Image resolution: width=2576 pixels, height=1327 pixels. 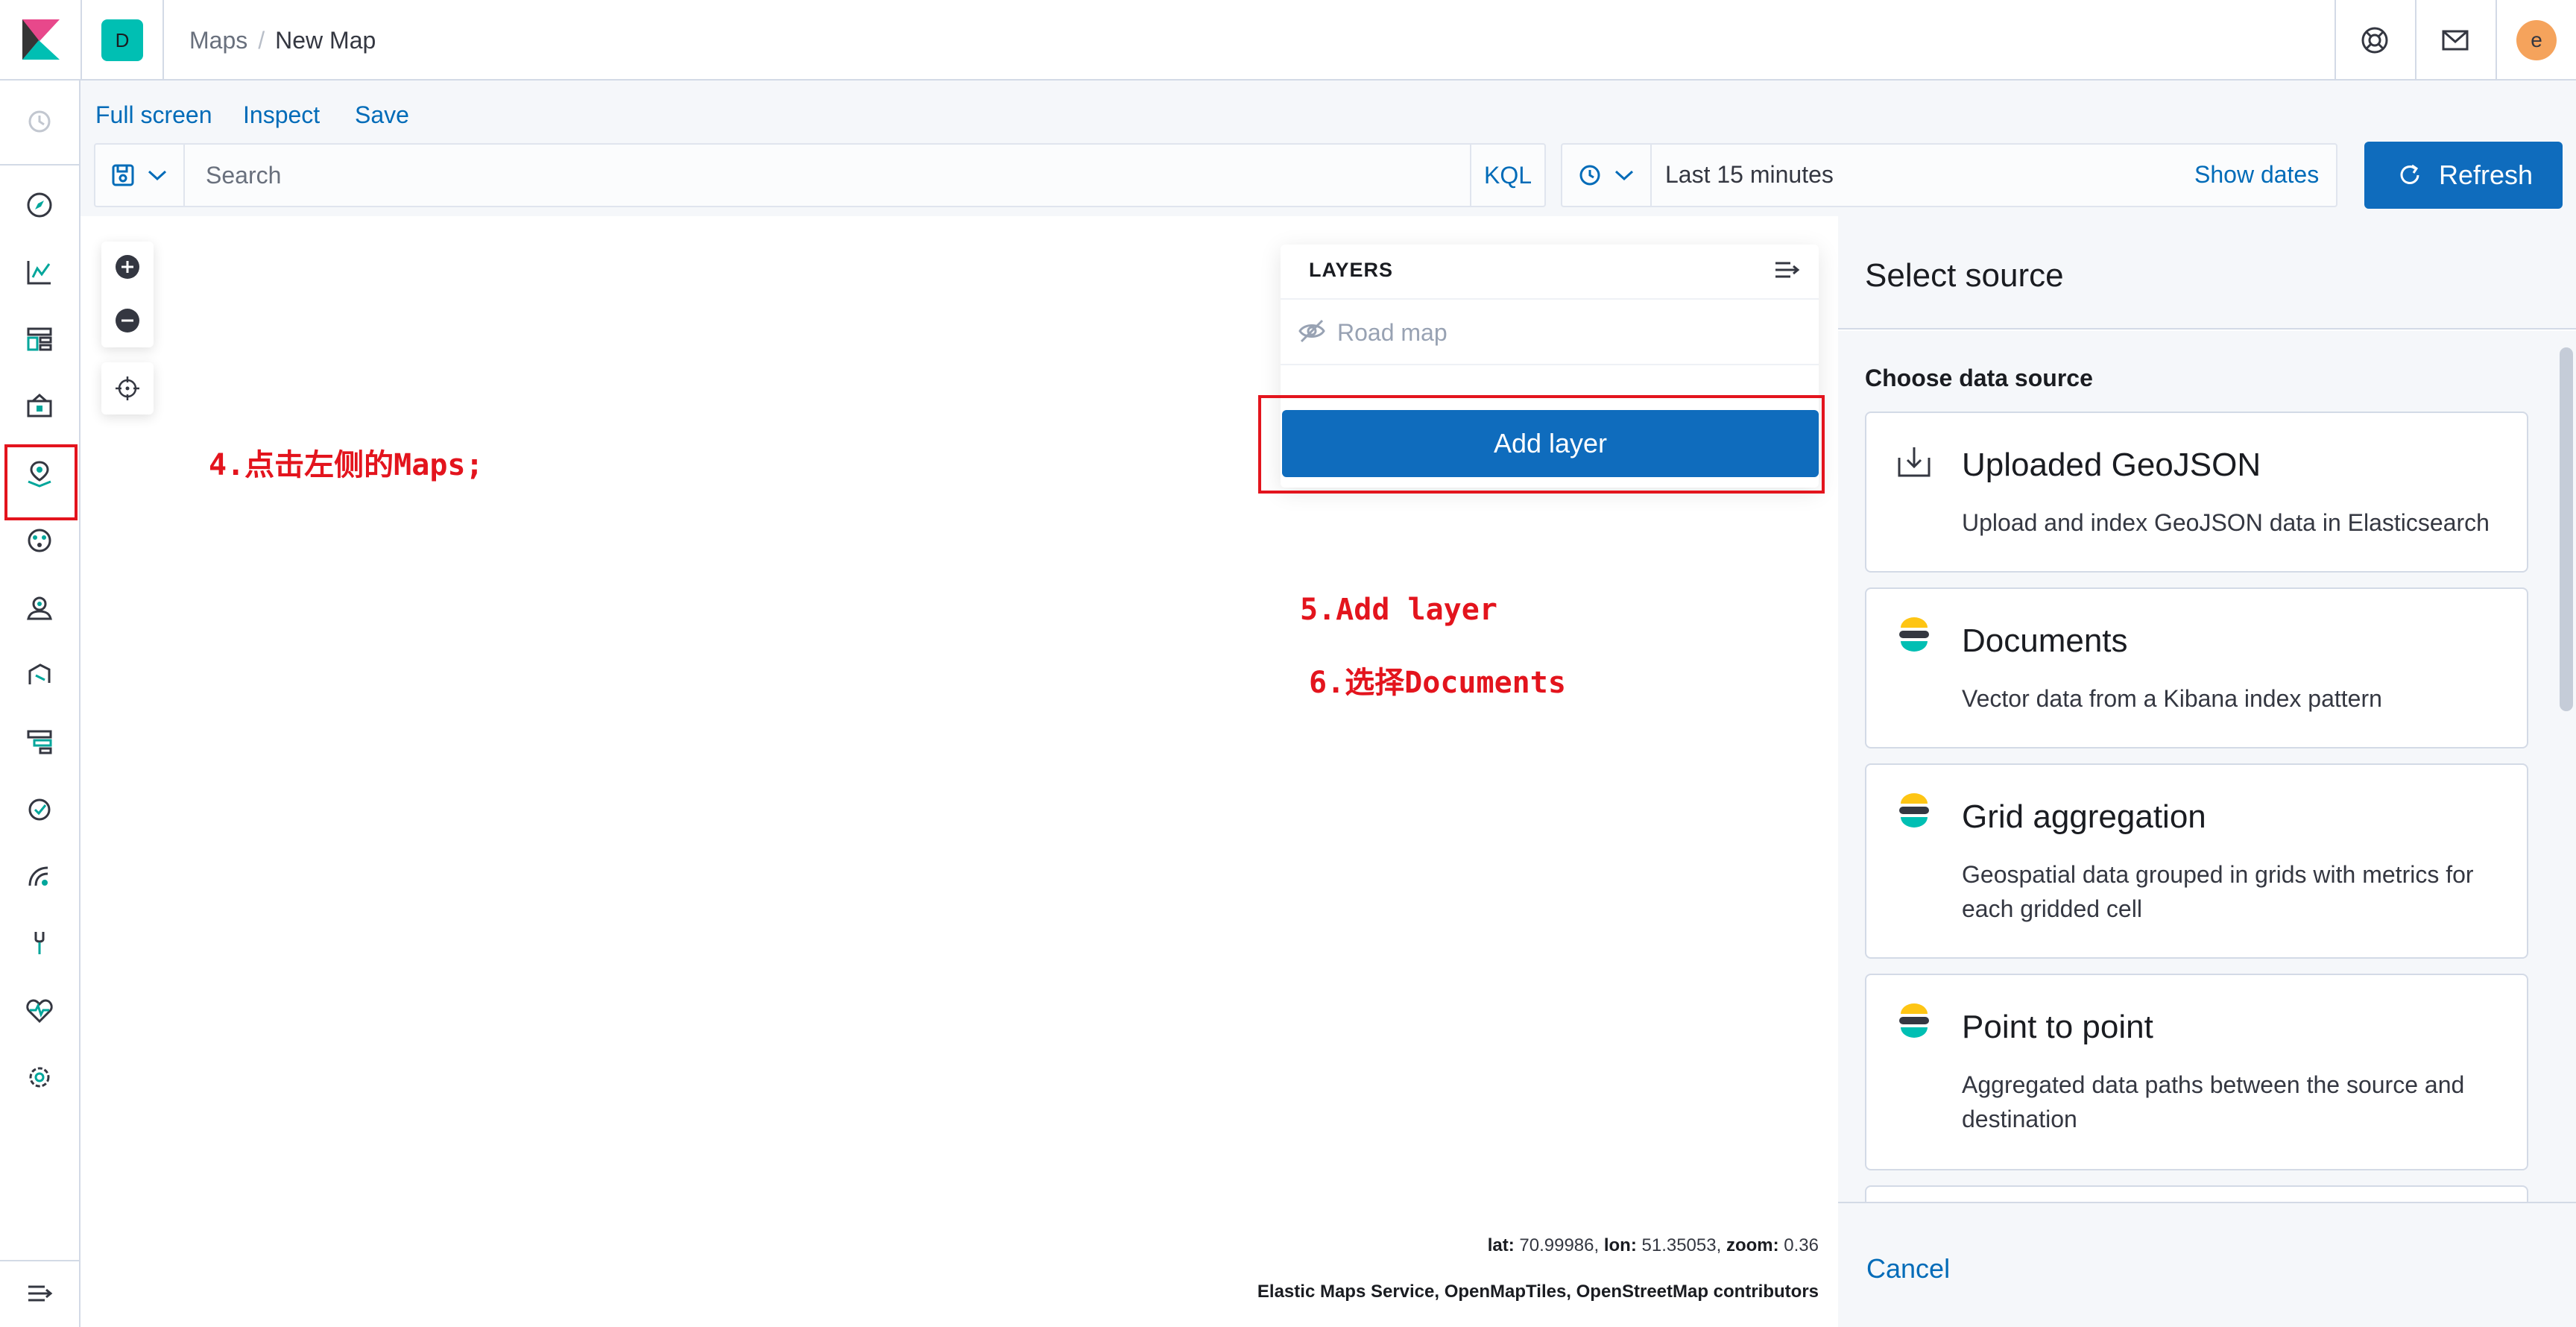 What do you see at coordinates (1468, 1246) in the screenshot?
I see `mouse-coordinates: lat: 70.99986, lon: 51.35053, zoom: 0.36` at bounding box center [1468, 1246].